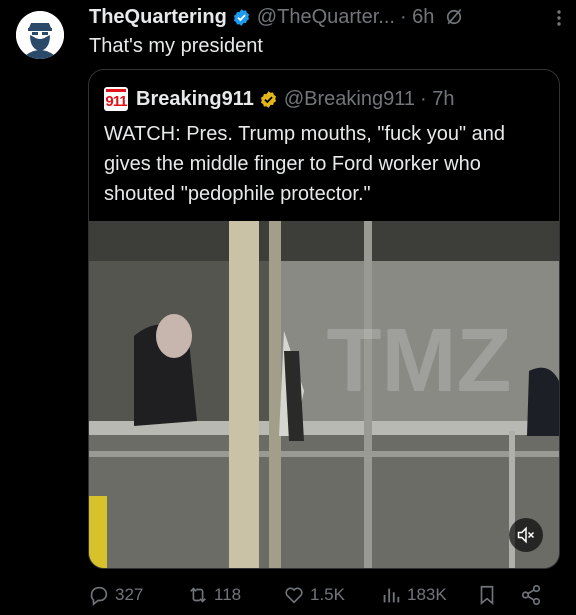 Image resolution: width=576 pixels, height=615 pixels. I want to click on bookmark-button, so click(489, 595).